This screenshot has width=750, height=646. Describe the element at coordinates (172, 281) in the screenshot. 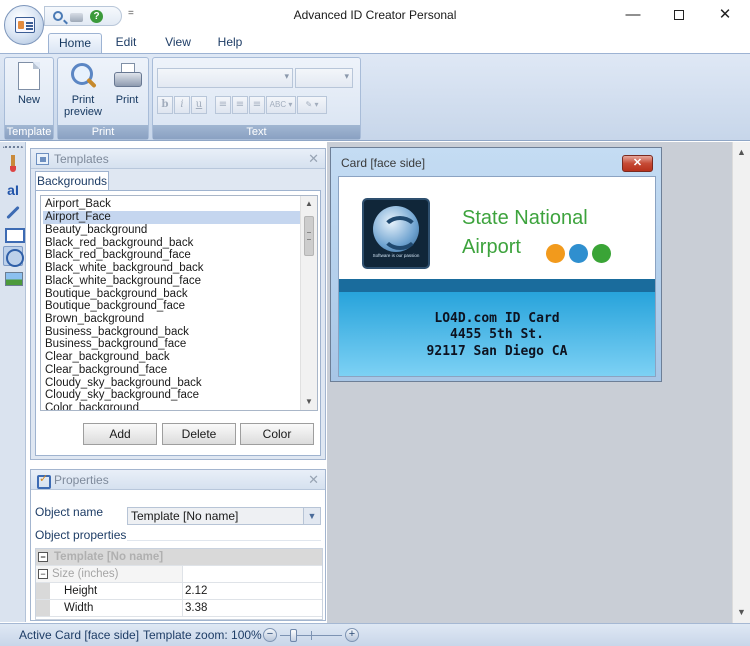

I see `list-item: Black_white_background_face` at that location.